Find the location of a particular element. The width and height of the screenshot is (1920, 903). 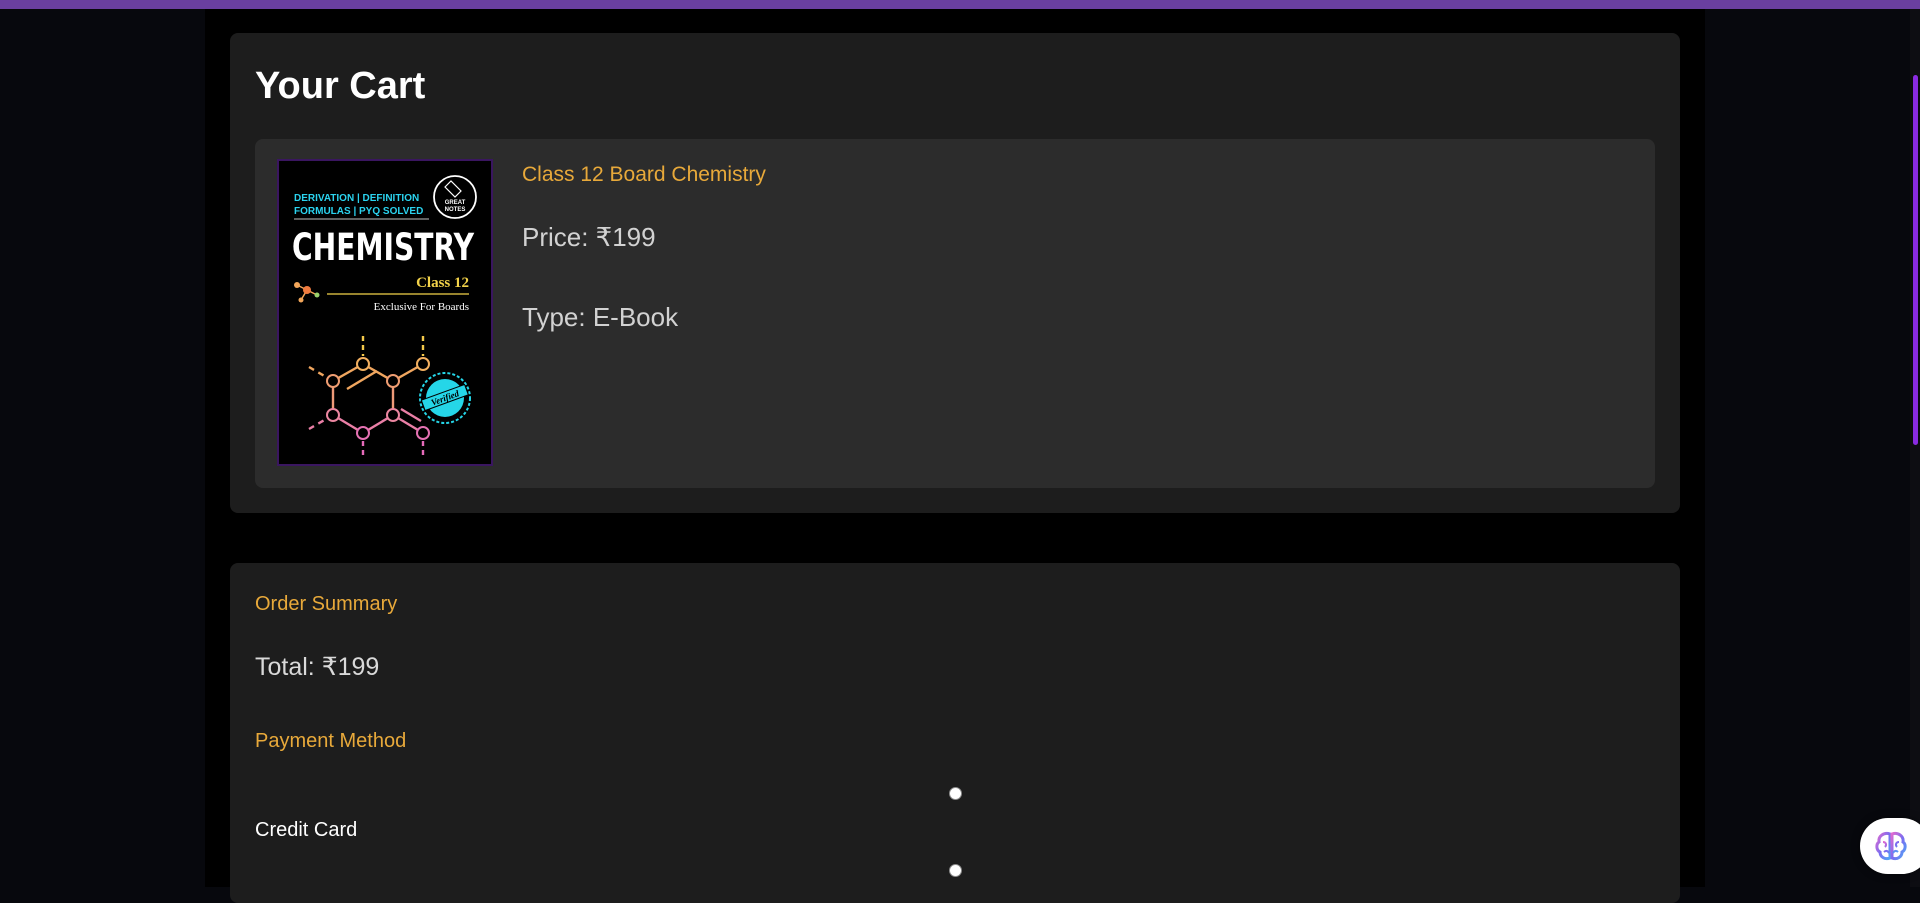

cover-logo-line2: NOTES is located at coordinates (455, 210).